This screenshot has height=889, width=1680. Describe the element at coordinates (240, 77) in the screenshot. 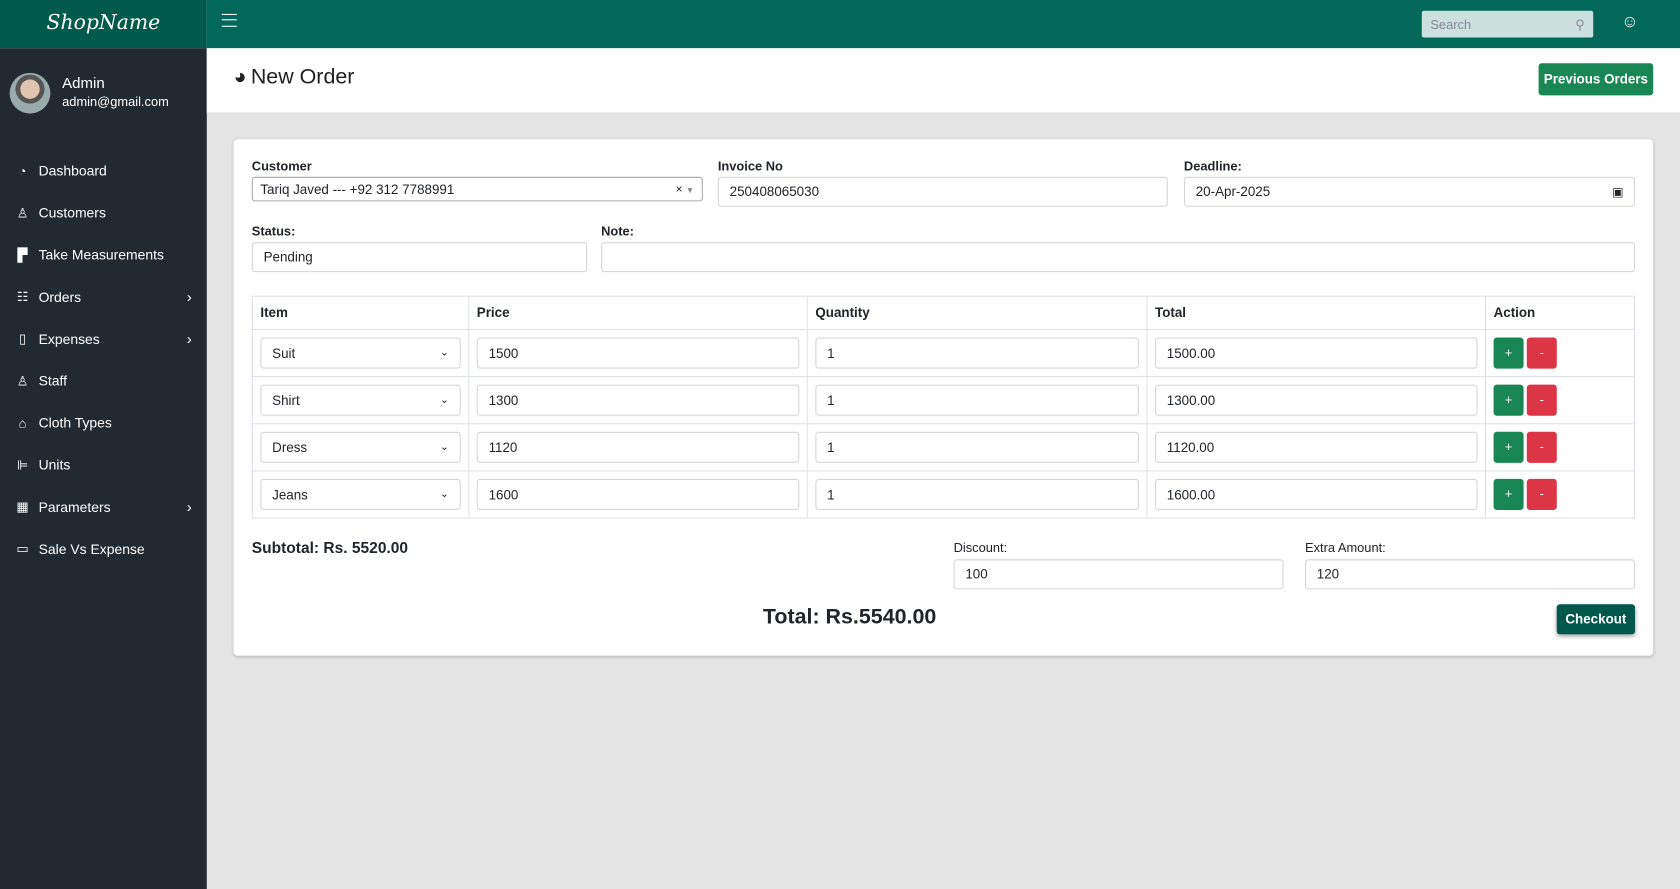

I see `dashboard-icon: ◕` at that location.